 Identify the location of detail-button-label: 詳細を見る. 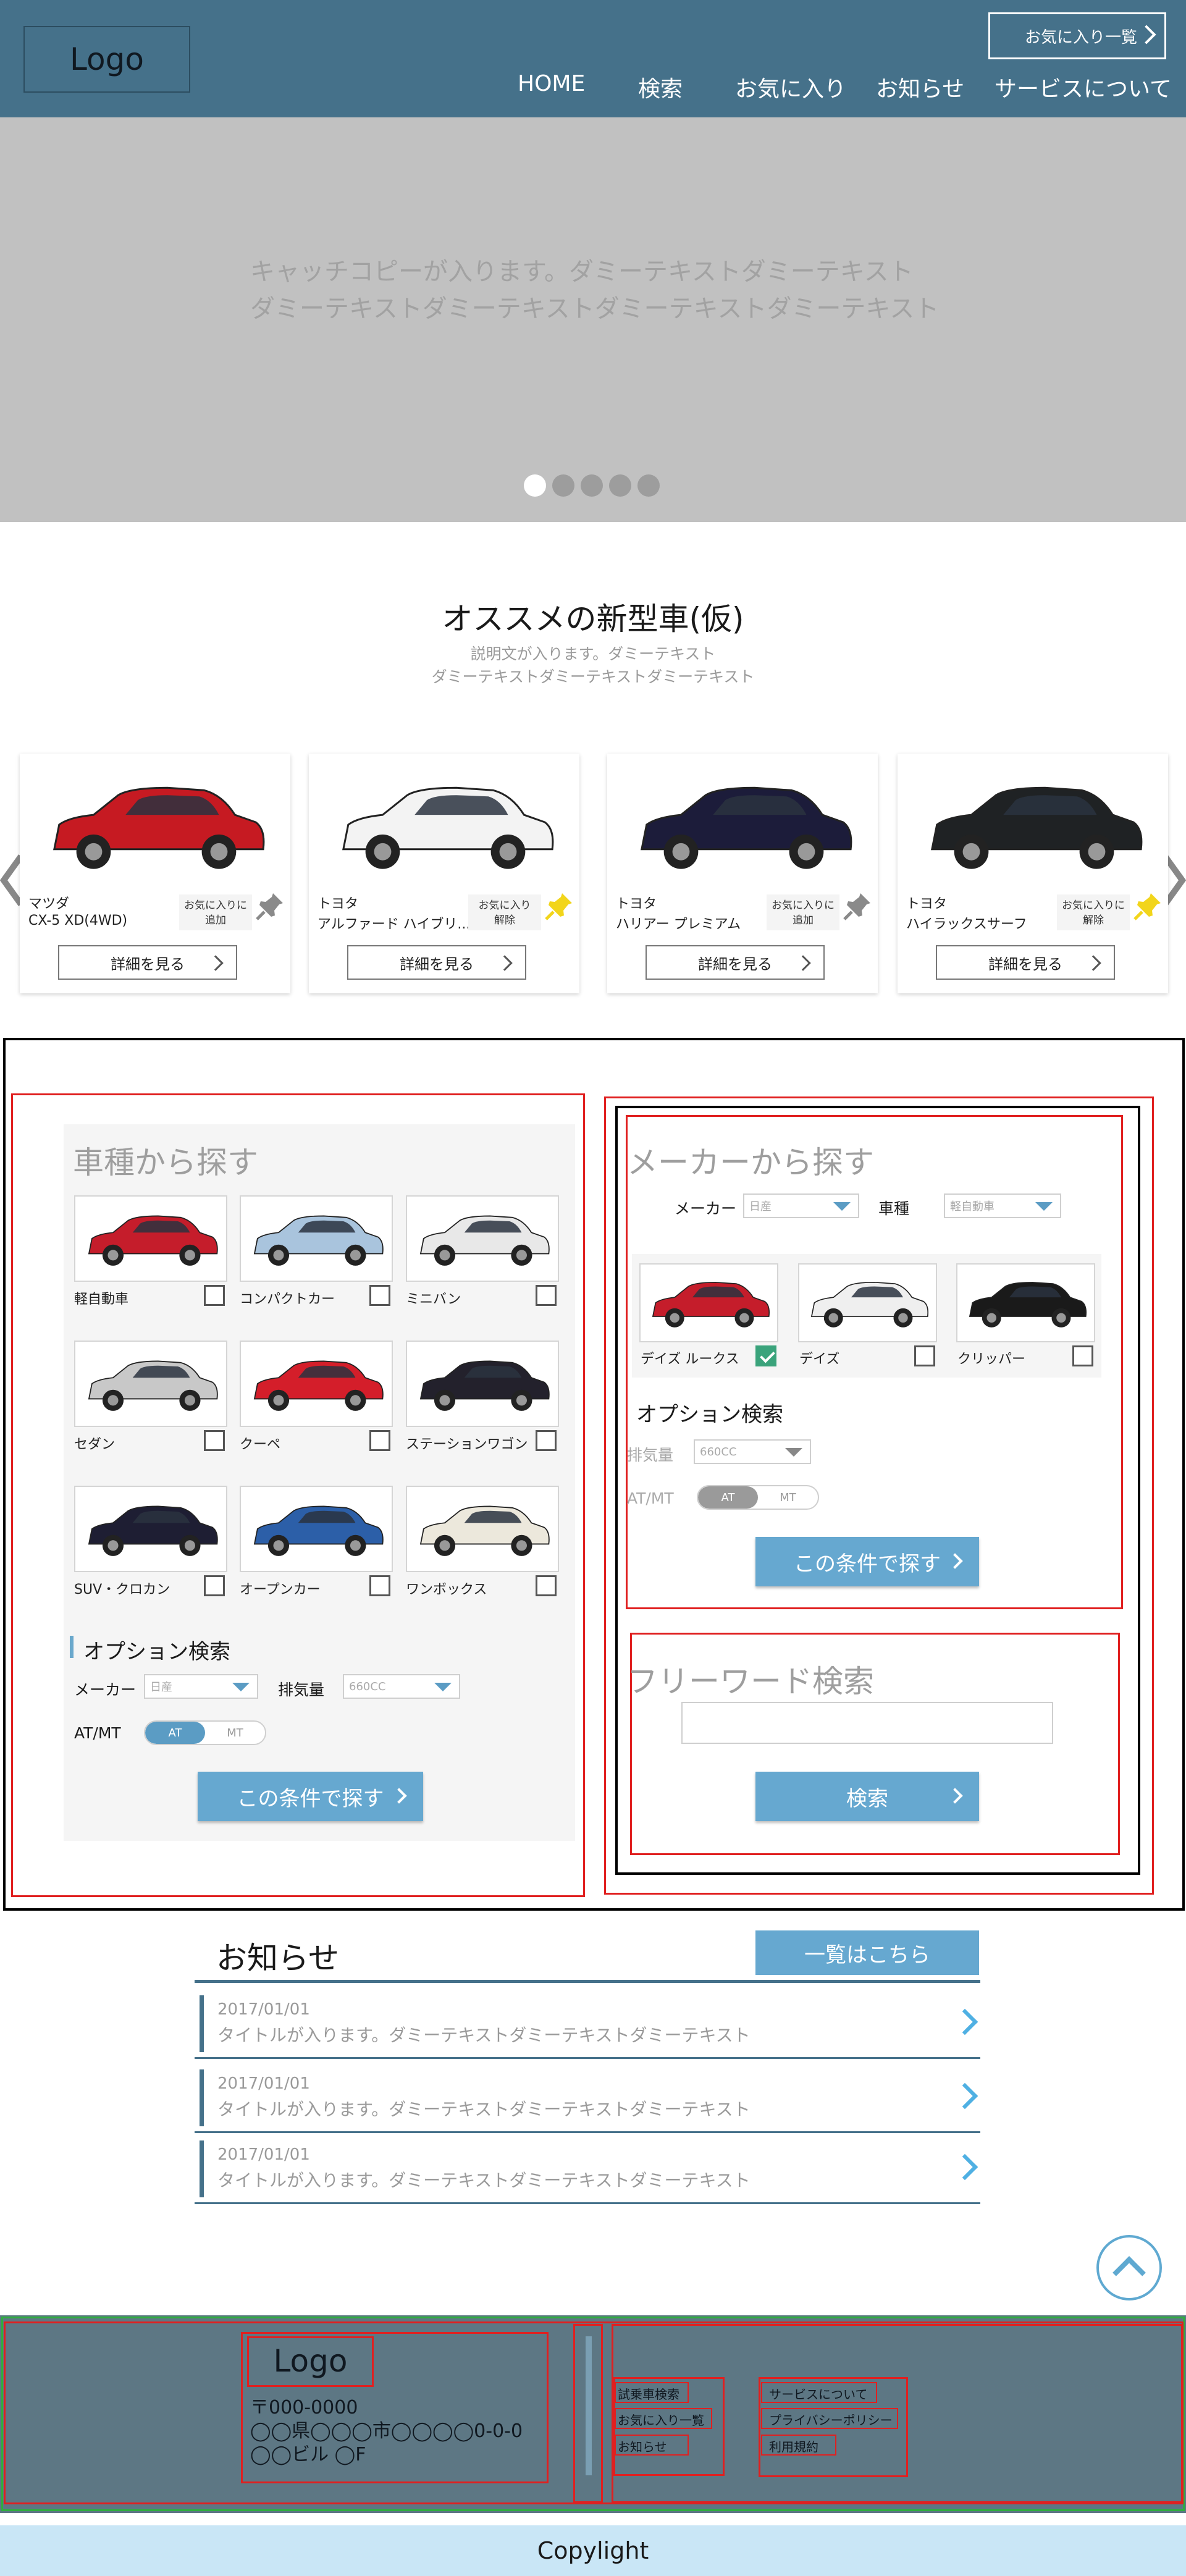
(148, 964).